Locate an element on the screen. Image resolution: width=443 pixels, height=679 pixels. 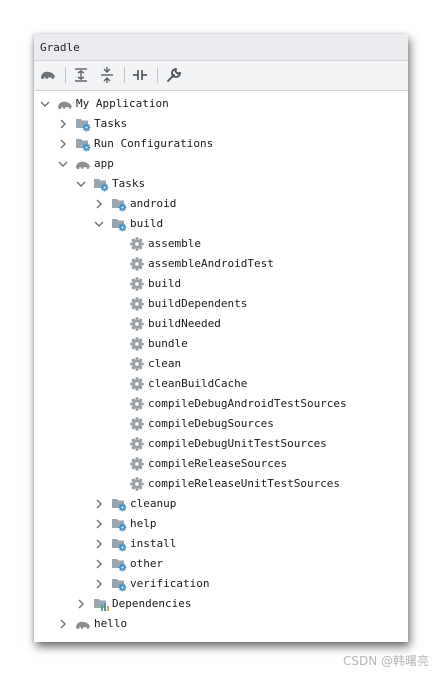
tree-node-label: cleanup is located at coordinates (153, 503).